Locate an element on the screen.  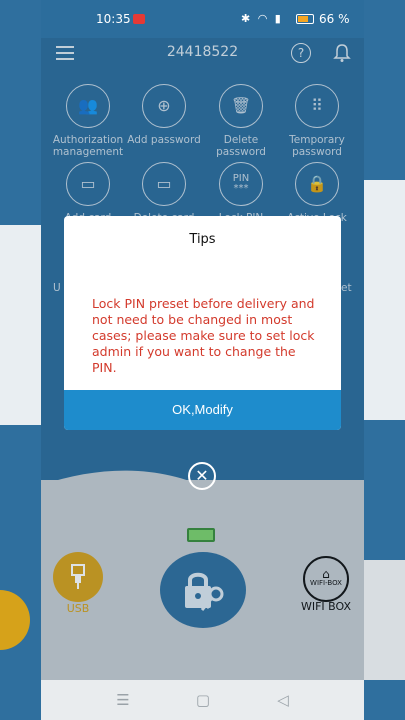
signal-icons: ✱ ◠ ▮ is located at coordinates (262, 18).